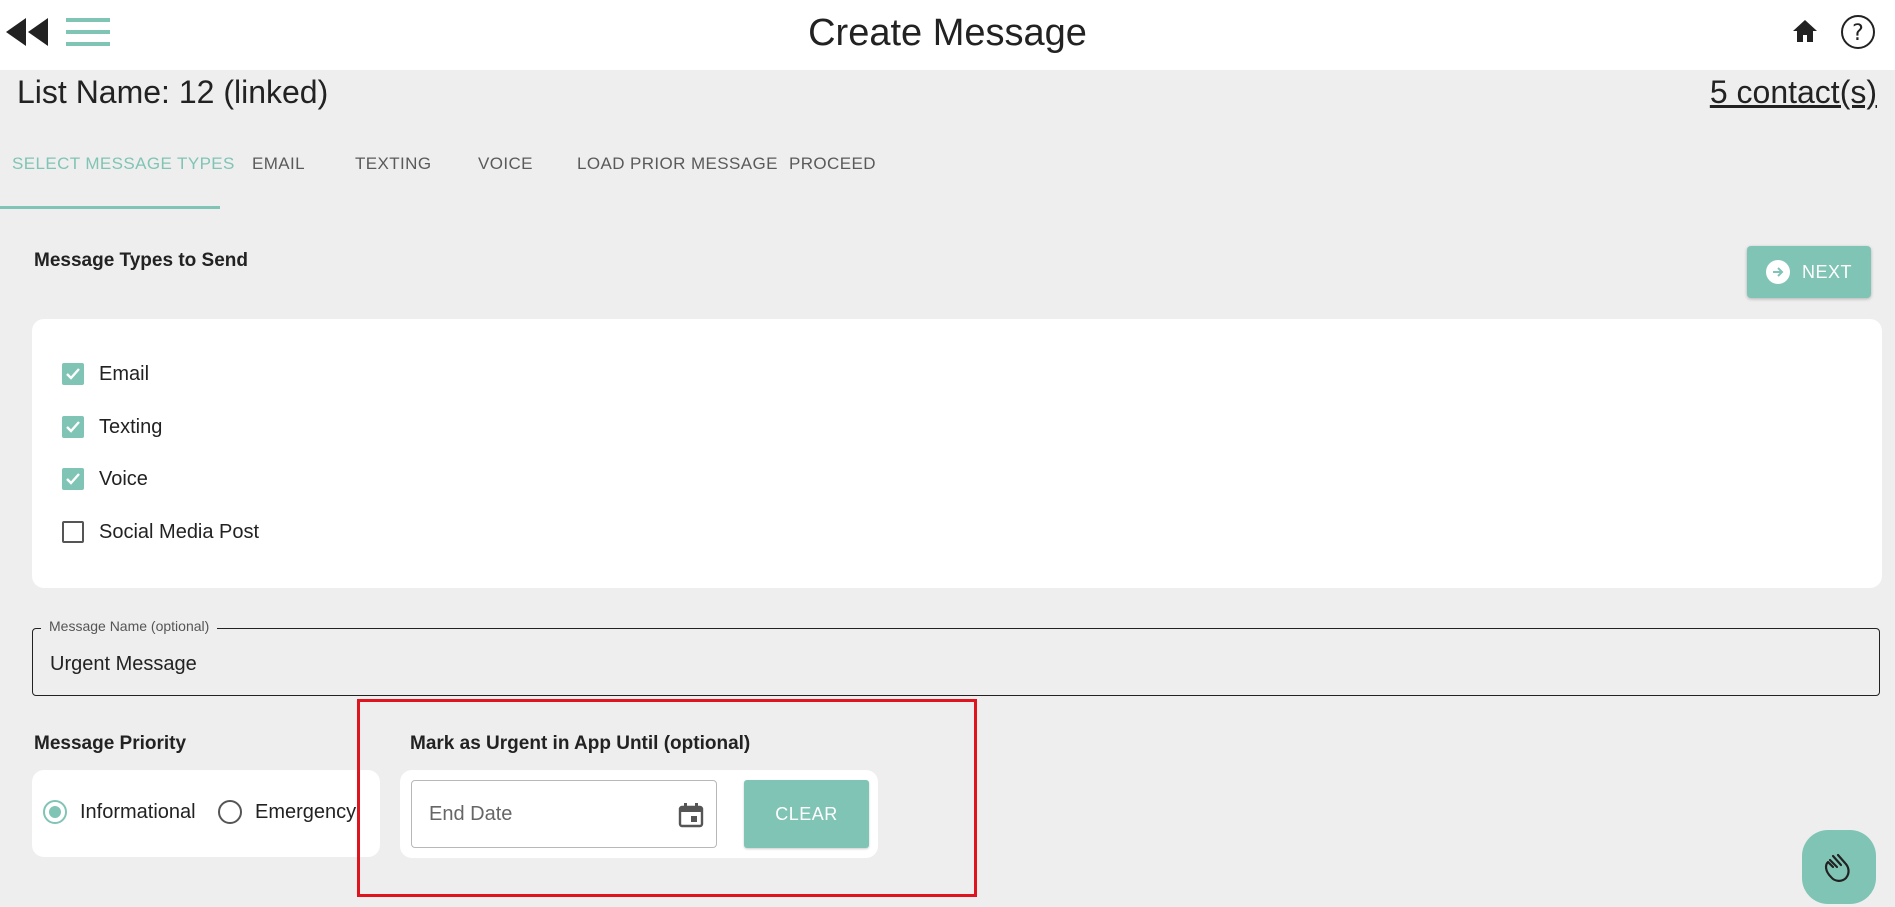  I want to click on checkbox-unchecked-icon, so click(73, 532).